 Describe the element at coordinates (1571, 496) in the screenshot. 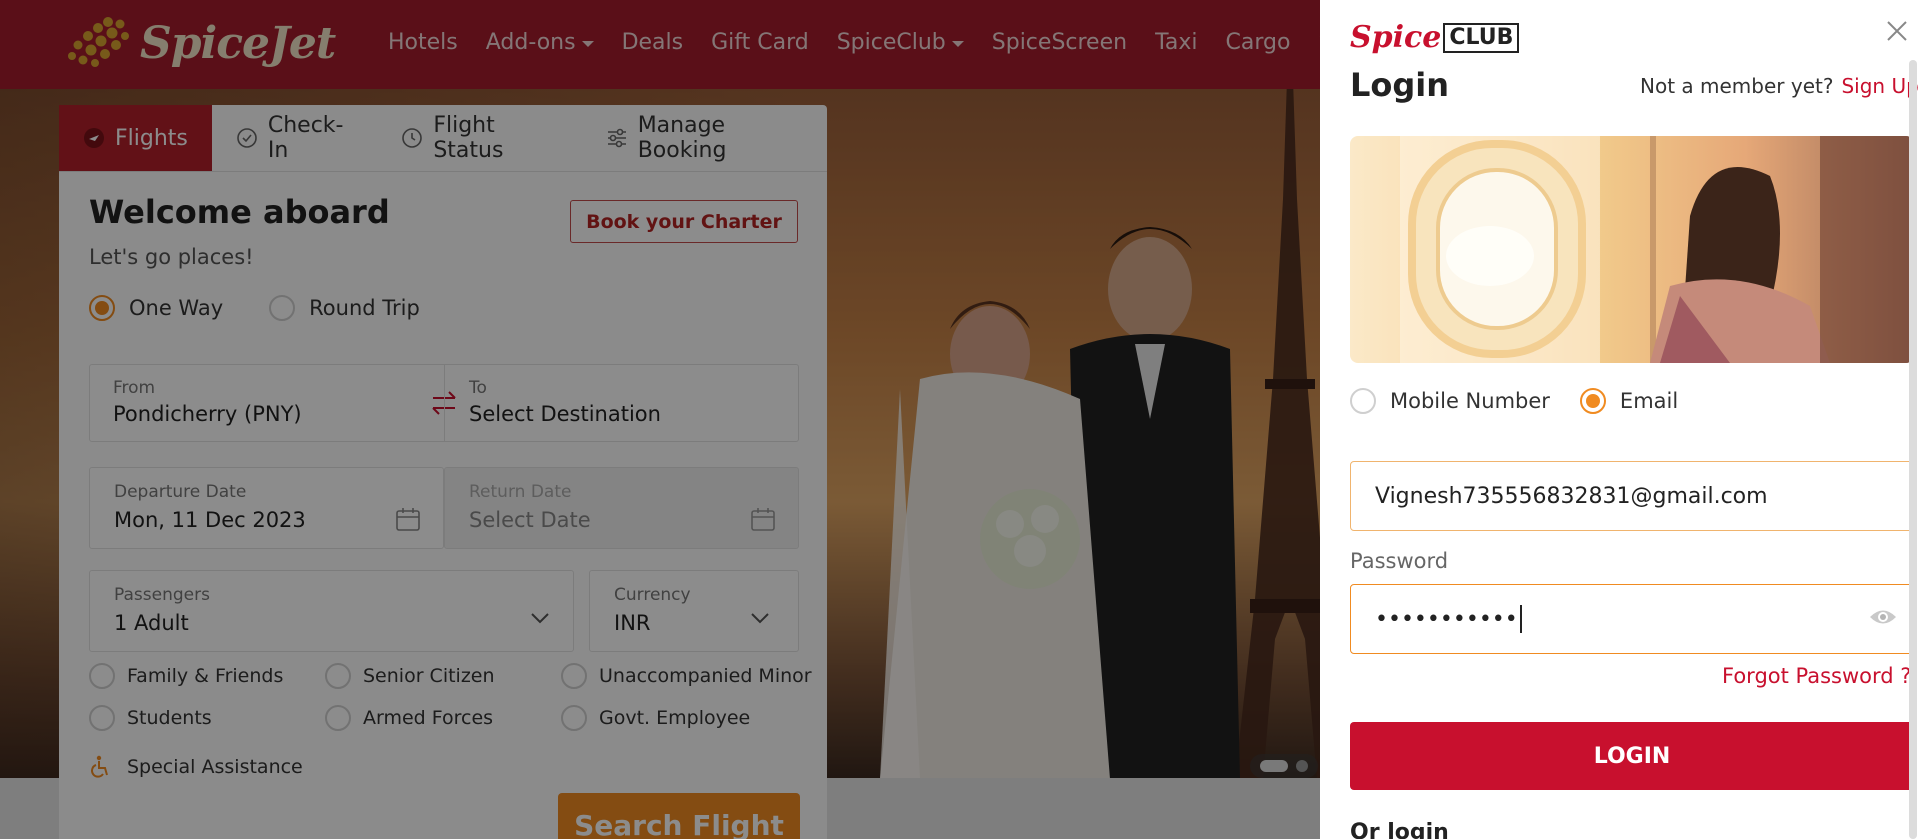

I see `email-value: Vignesh735556832831@gmail.com` at that location.